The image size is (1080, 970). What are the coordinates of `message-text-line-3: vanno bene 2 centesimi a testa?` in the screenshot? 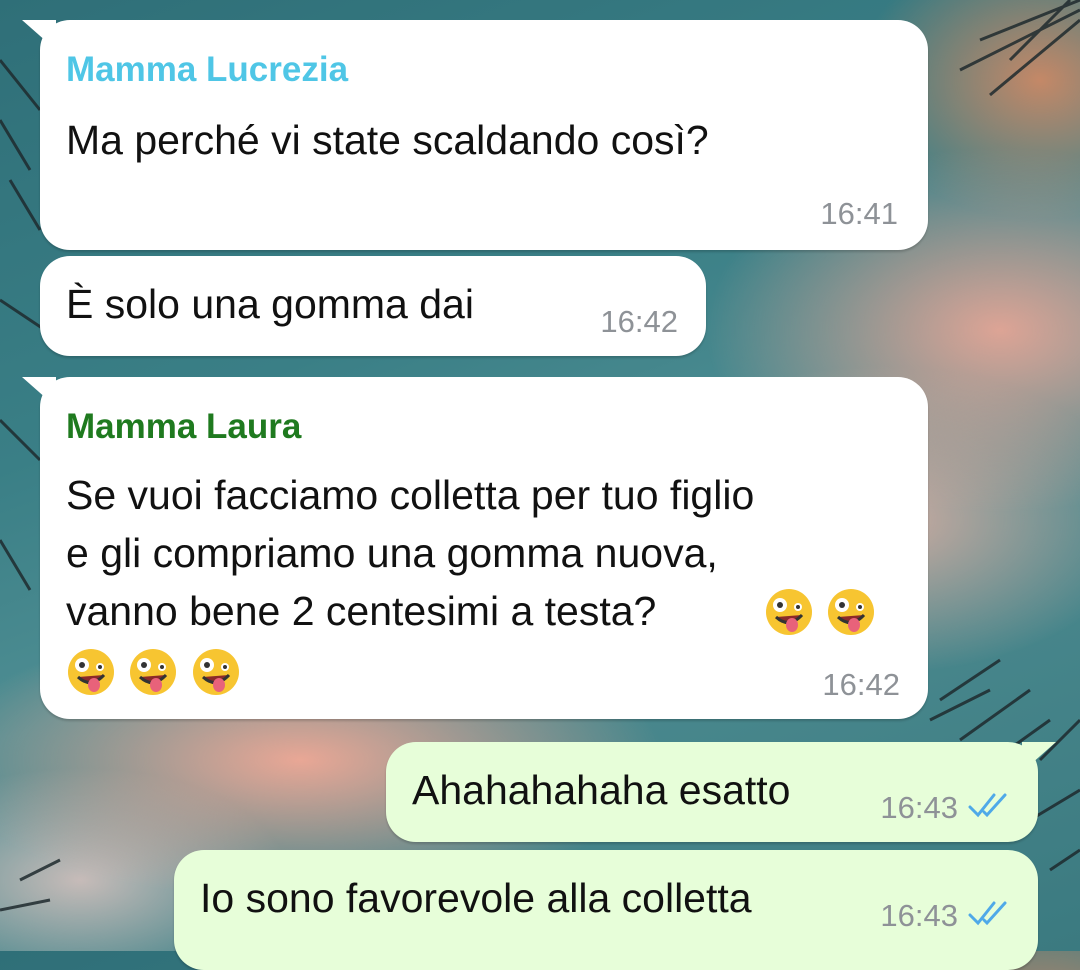 It's located at (361, 611).